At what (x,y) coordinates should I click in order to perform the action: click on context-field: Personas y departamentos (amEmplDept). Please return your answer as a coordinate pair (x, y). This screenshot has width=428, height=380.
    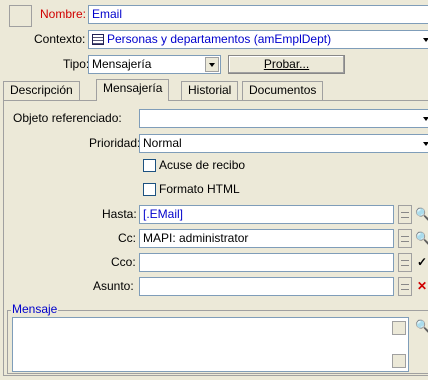
    Looking at the image, I should click on (258, 39).